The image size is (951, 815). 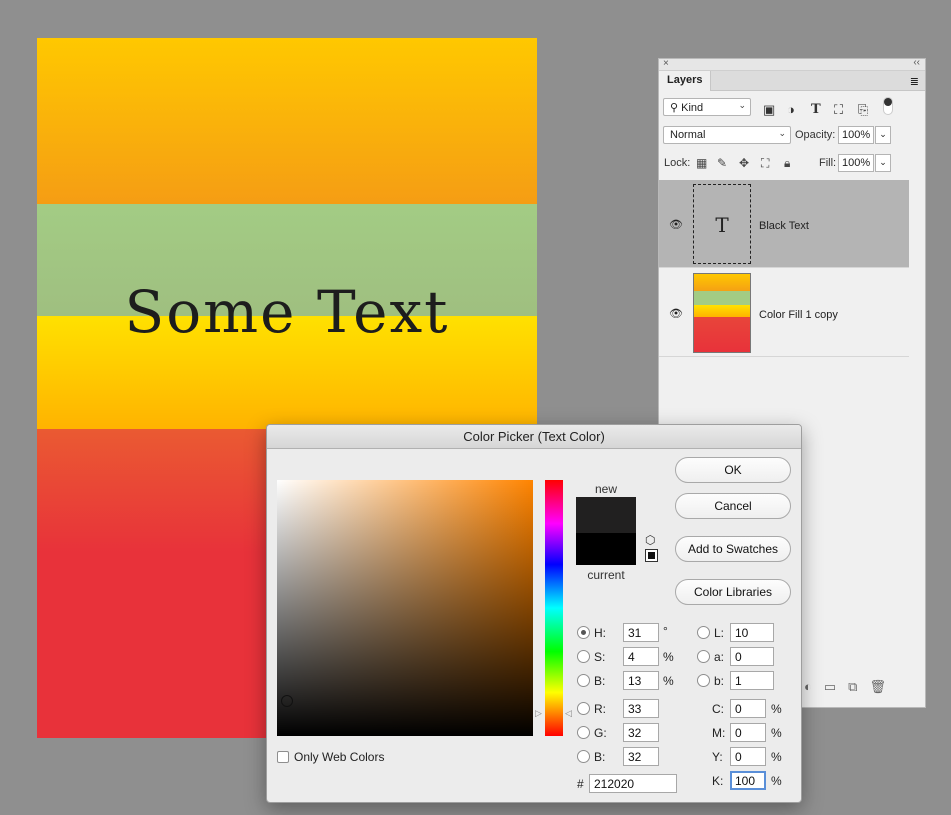 What do you see at coordinates (606, 575) in the screenshot?
I see `current-label: current` at bounding box center [606, 575].